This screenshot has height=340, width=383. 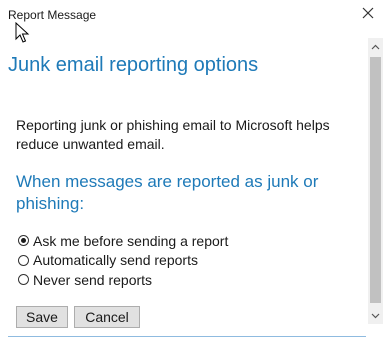 I want to click on page-title: Junk email reporting options, so click(x=133, y=65).